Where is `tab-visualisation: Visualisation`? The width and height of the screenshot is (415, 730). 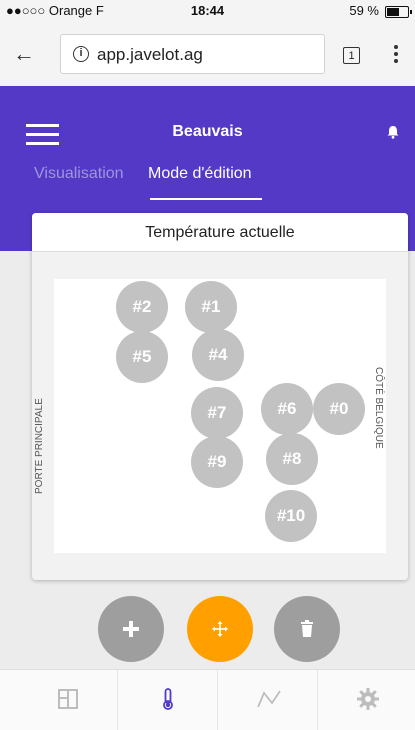
tab-visualisation: Visualisation is located at coordinates (79, 174).